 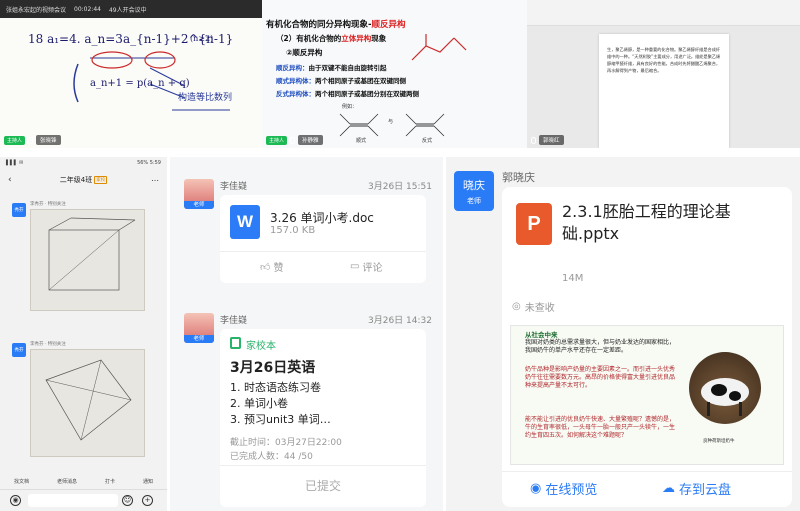 What do you see at coordinates (73, 500) in the screenshot?
I see `message-input` at bounding box center [73, 500].